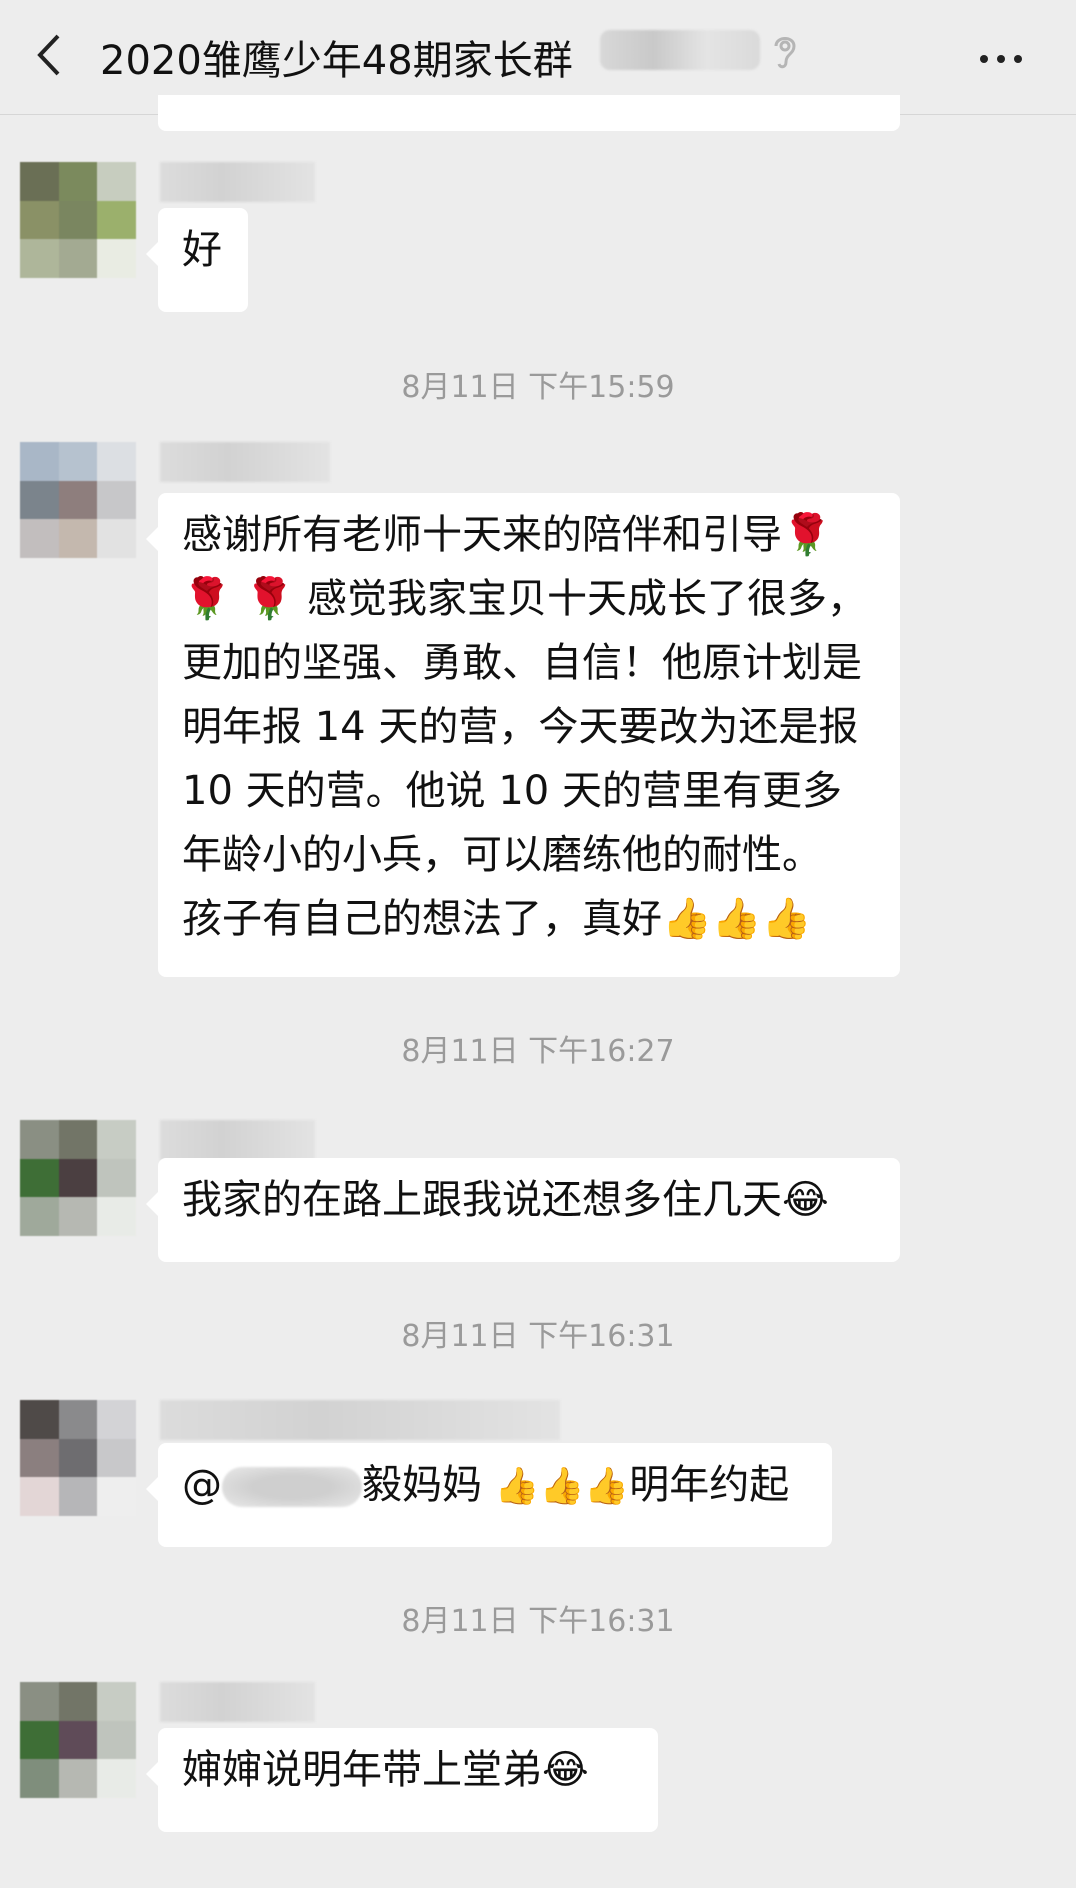  I want to click on message-line: 明年报 14 天的营，今天要改为还是报, so click(520, 727).